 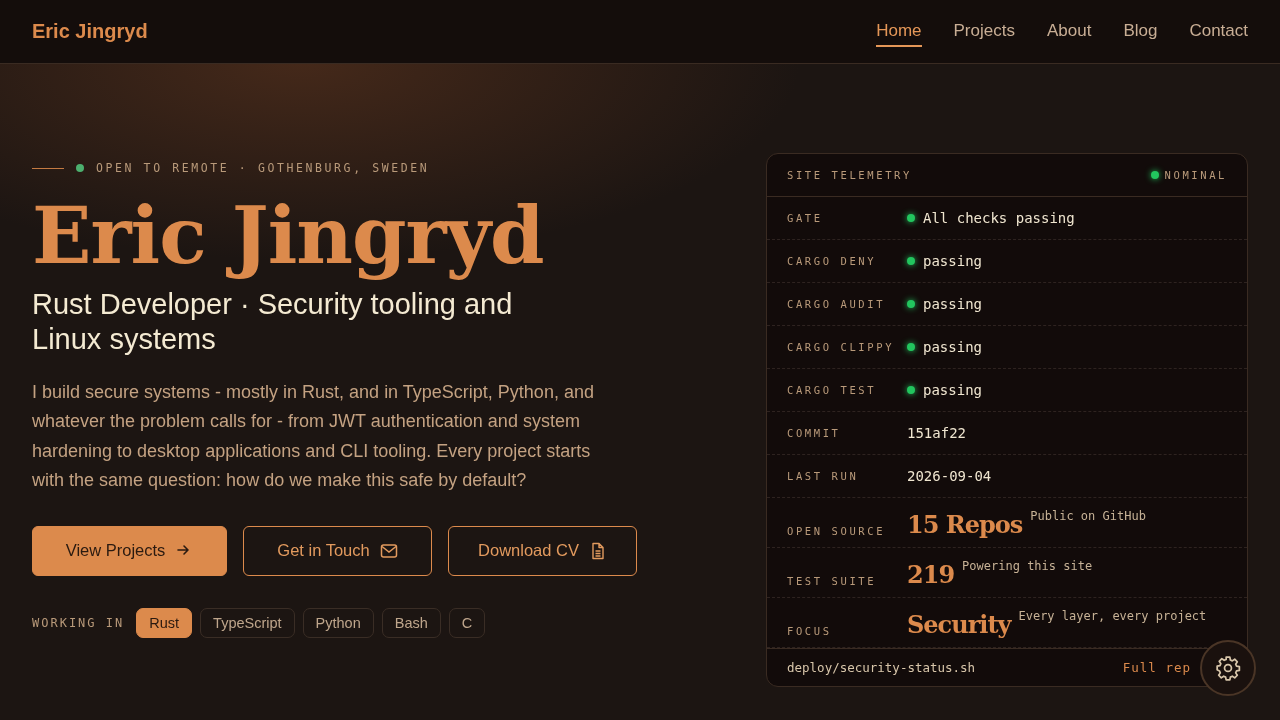 What do you see at coordinates (849, 175) in the screenshot?
I see `card-title: SITE TELEMETRY` at bounding box center [849, 175].